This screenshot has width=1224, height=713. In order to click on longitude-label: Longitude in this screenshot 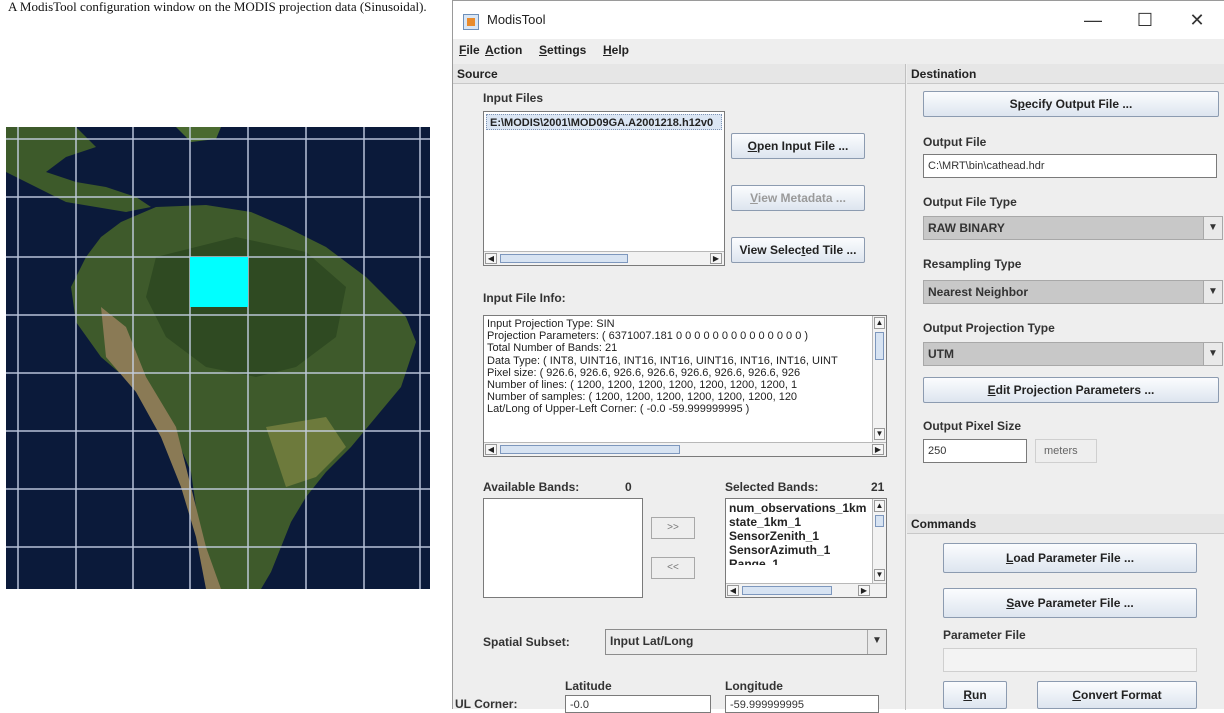, I will do `click(754, 686)`.